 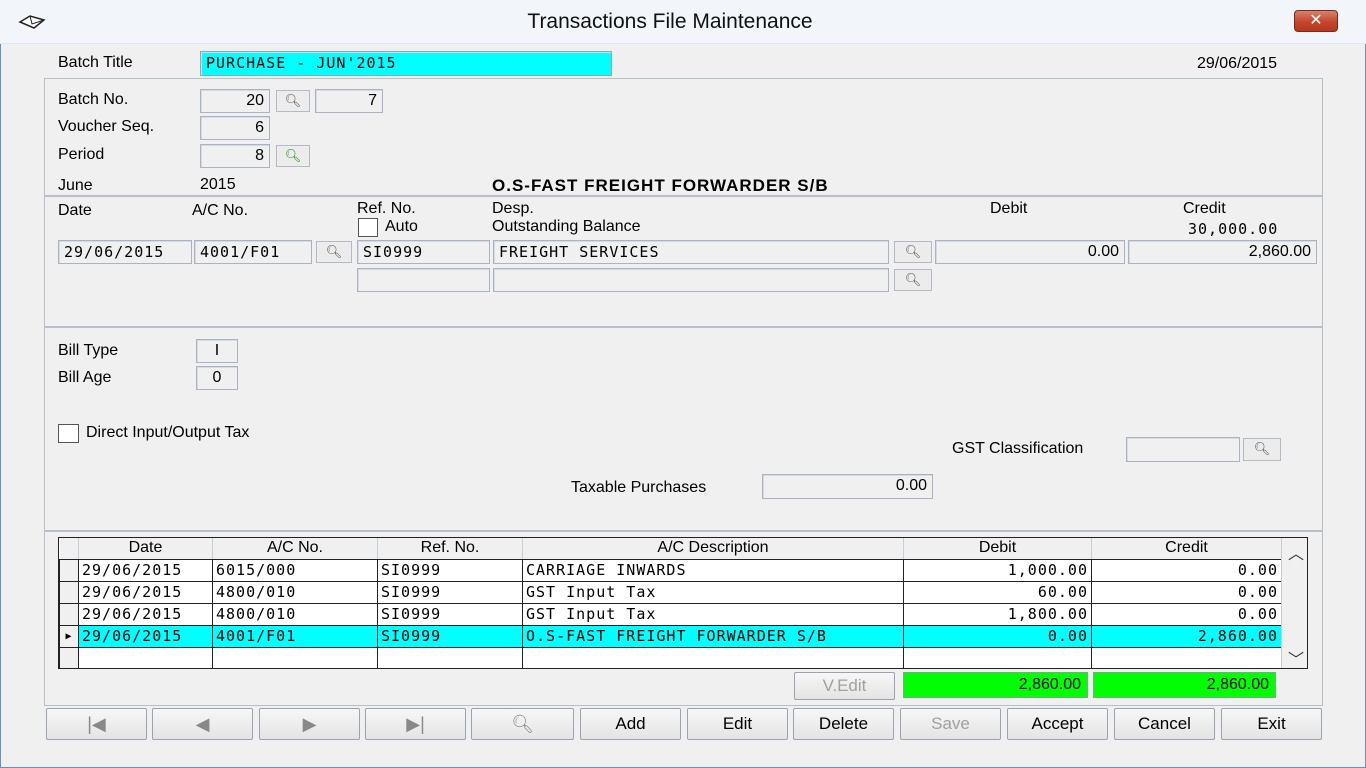 I want to click on cell-desc: CARRIAGE INWARDS, so click(x=713, y=570).